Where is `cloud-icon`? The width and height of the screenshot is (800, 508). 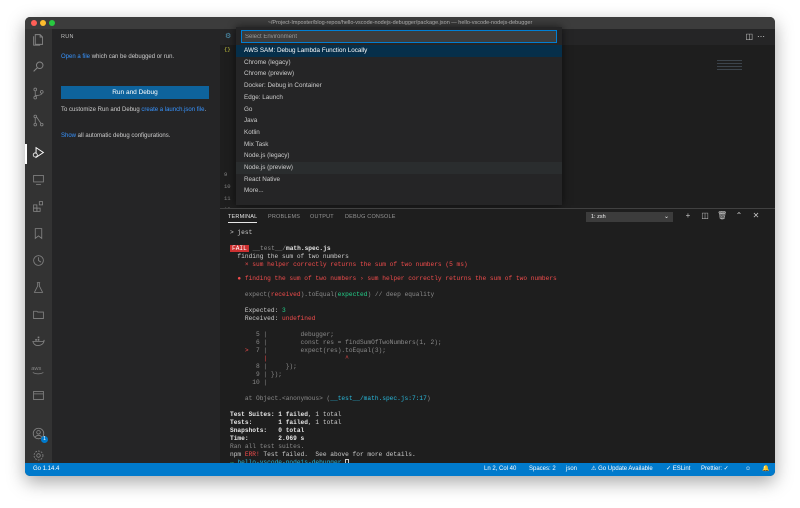
cloud-icon is located at coordinates (38, 396).